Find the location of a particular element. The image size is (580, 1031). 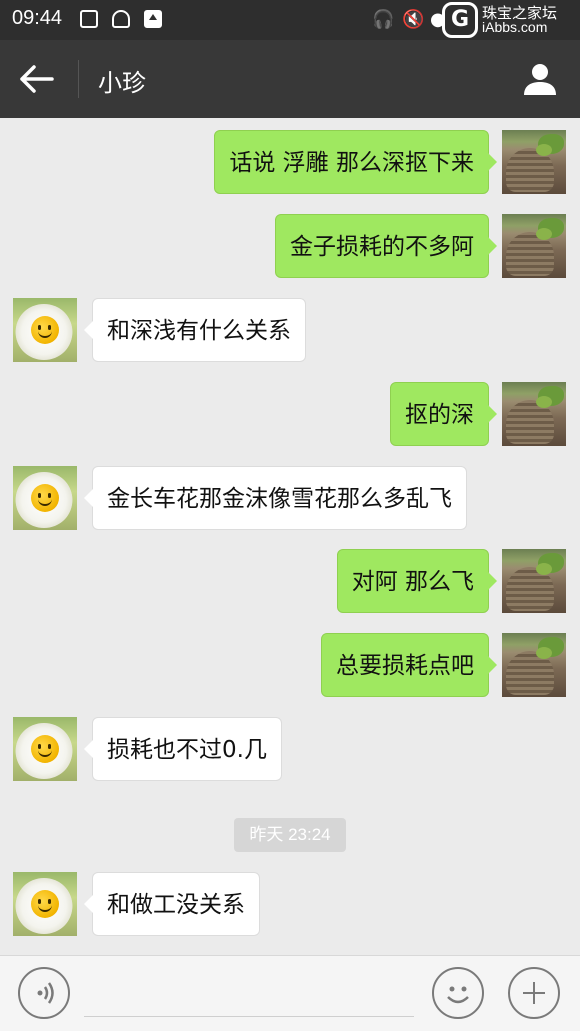

message-input is located at coordinates (249, 1016).